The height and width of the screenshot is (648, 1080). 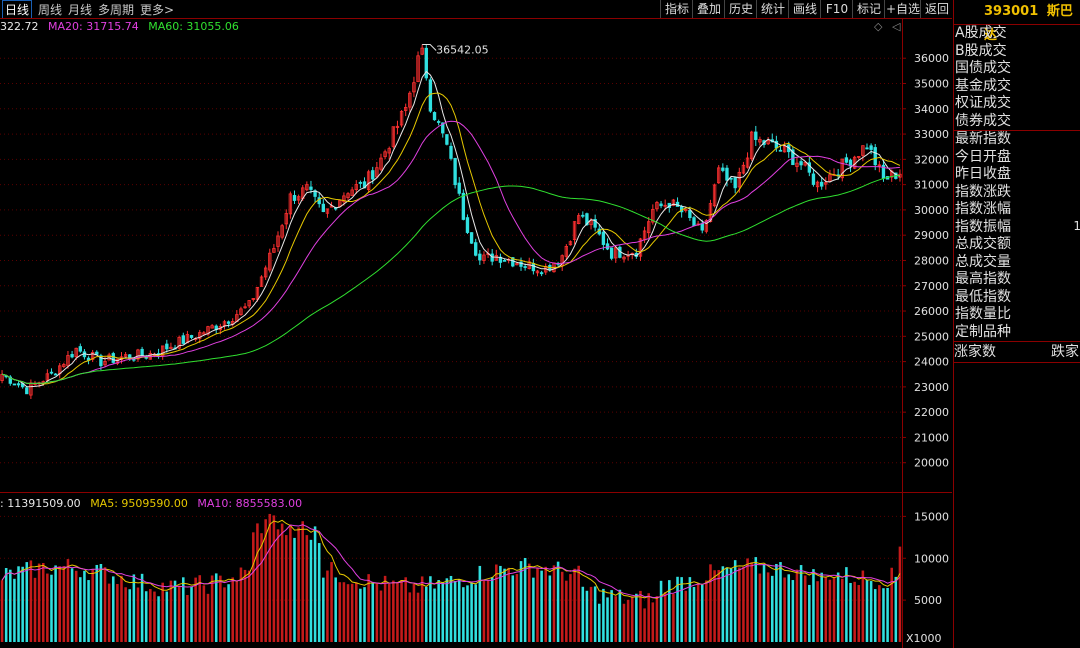 I want to click on period-week: 周线, so click(x=50, y=9).